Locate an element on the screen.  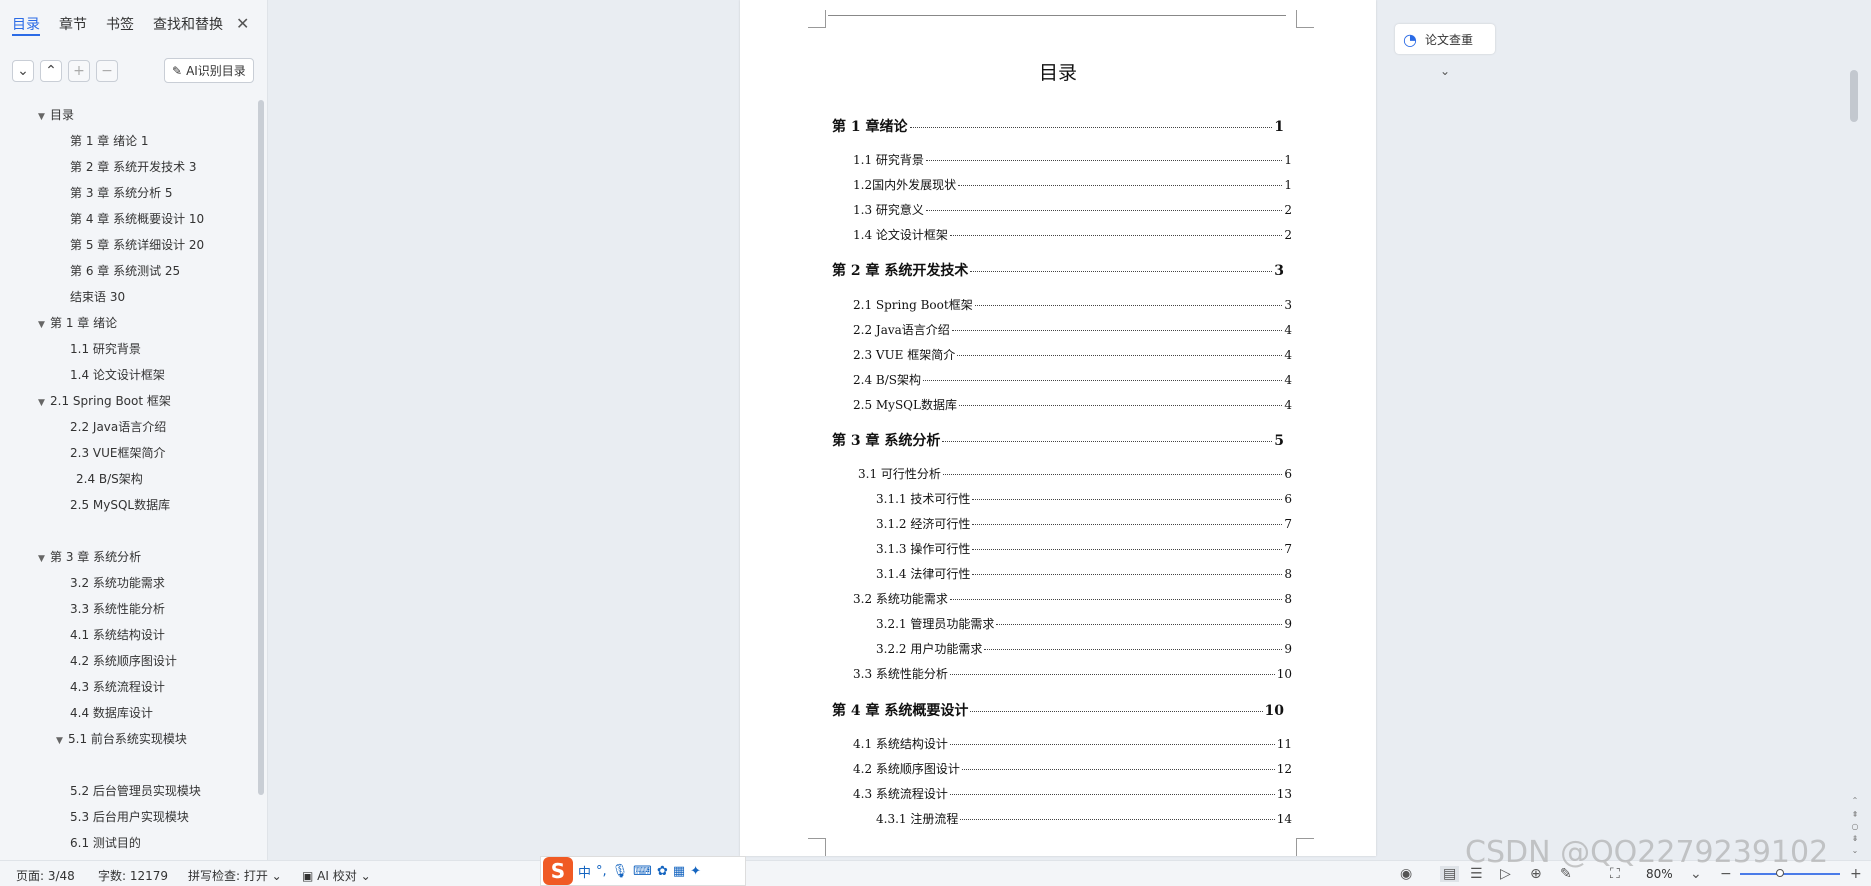
page-indicator: 页面: 3/48 is located at coordinates (45, 875).